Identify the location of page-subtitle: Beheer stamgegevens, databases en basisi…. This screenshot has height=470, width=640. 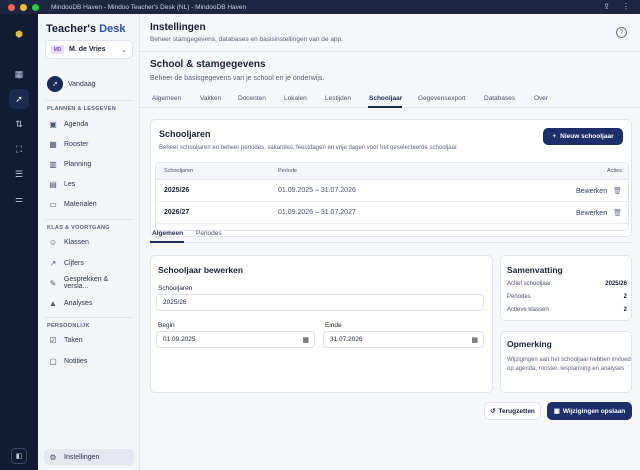
(246, 39).